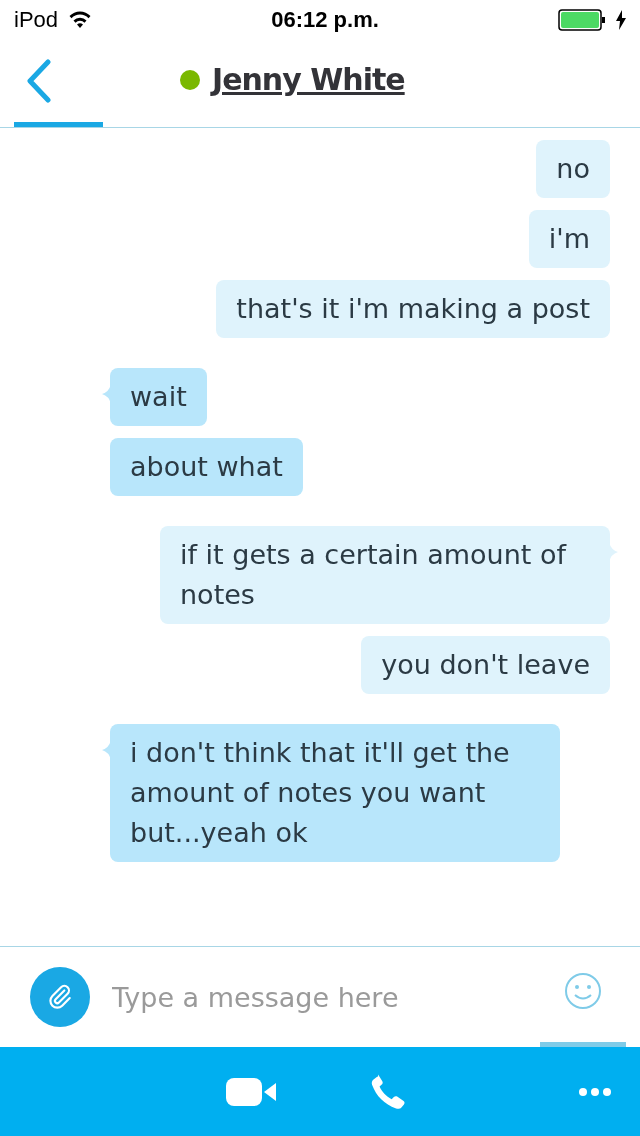 The height and width of the screenshot is (1136, 640). What do you see at coordinates (573, 169) in the screenshot?
I see `sent-message: no` at bounding box center [573, 169].